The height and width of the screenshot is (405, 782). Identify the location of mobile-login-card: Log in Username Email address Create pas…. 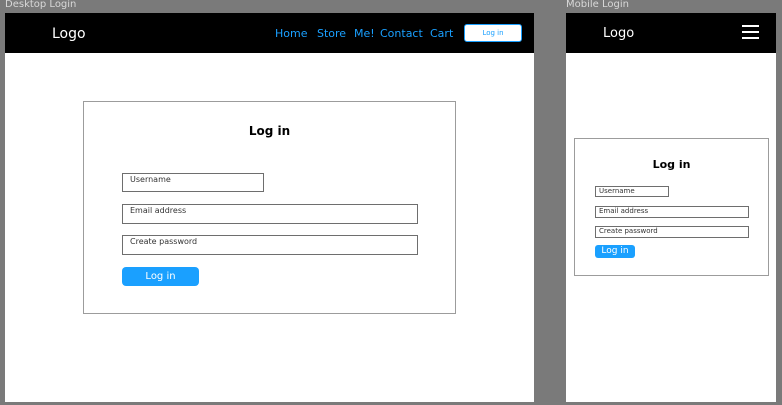
(671, 207).